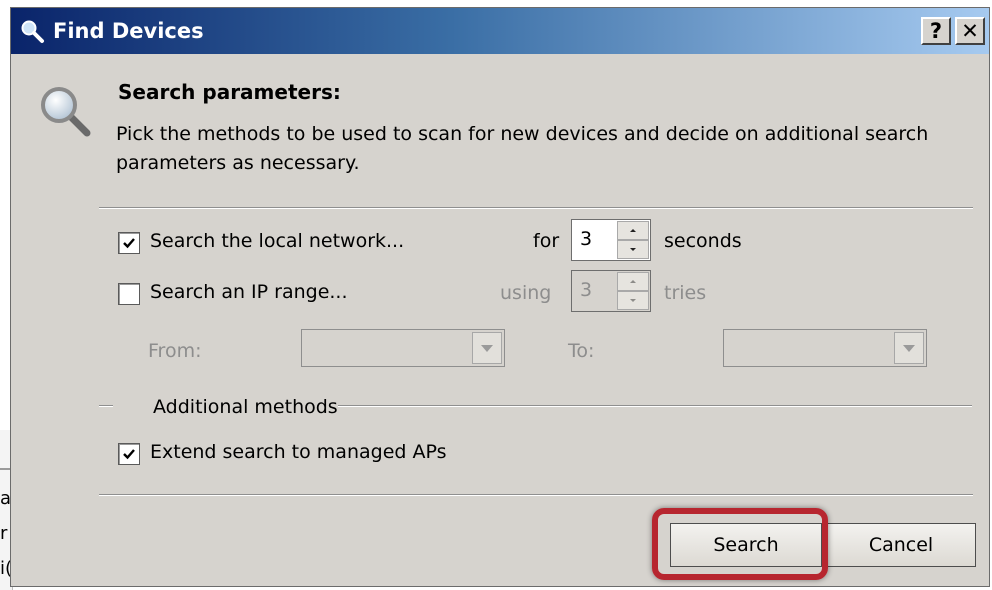  Describe the element at coordinates (901, 545) in the screenshot. I see `cancel-button: Cancel` at that location.